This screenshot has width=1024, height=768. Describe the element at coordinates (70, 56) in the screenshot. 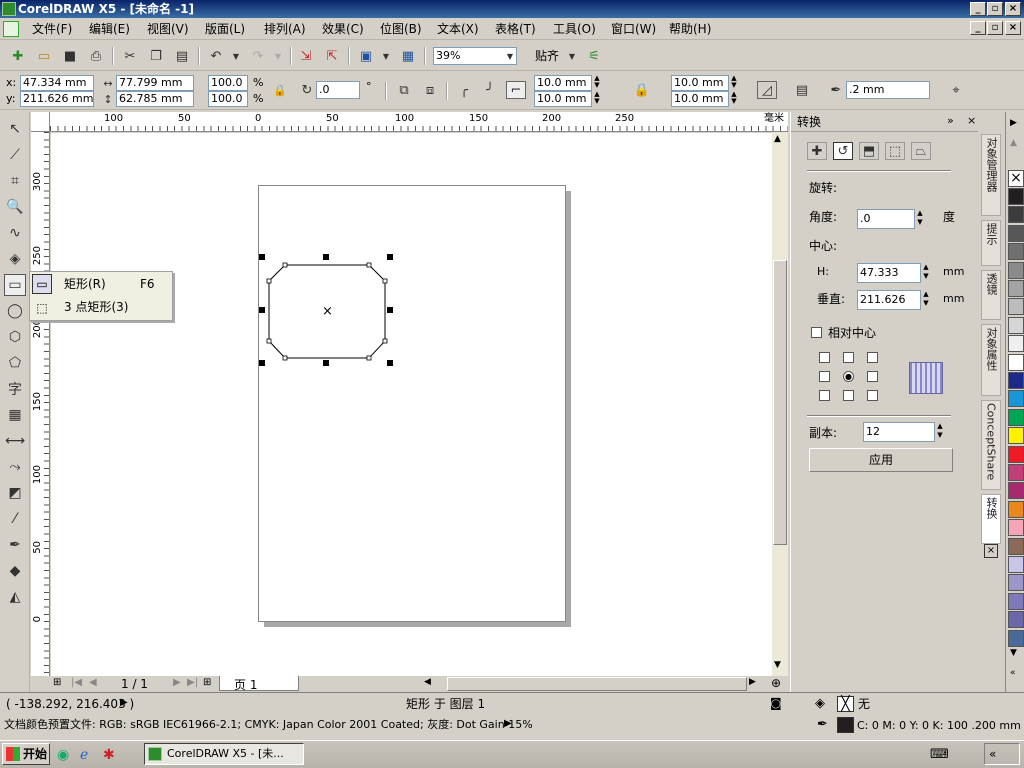

I see `save-icon: ■` at that location.